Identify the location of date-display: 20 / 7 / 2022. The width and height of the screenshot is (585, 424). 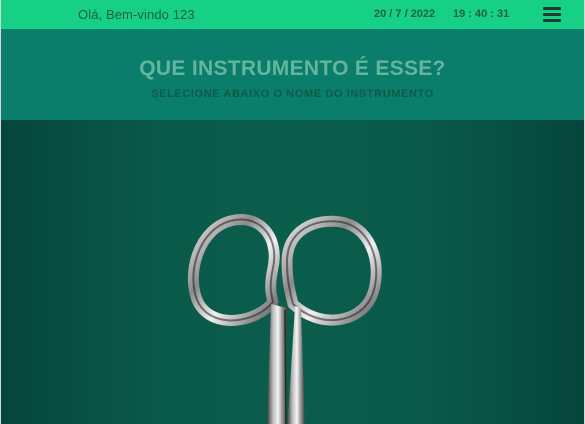
(405, 14).